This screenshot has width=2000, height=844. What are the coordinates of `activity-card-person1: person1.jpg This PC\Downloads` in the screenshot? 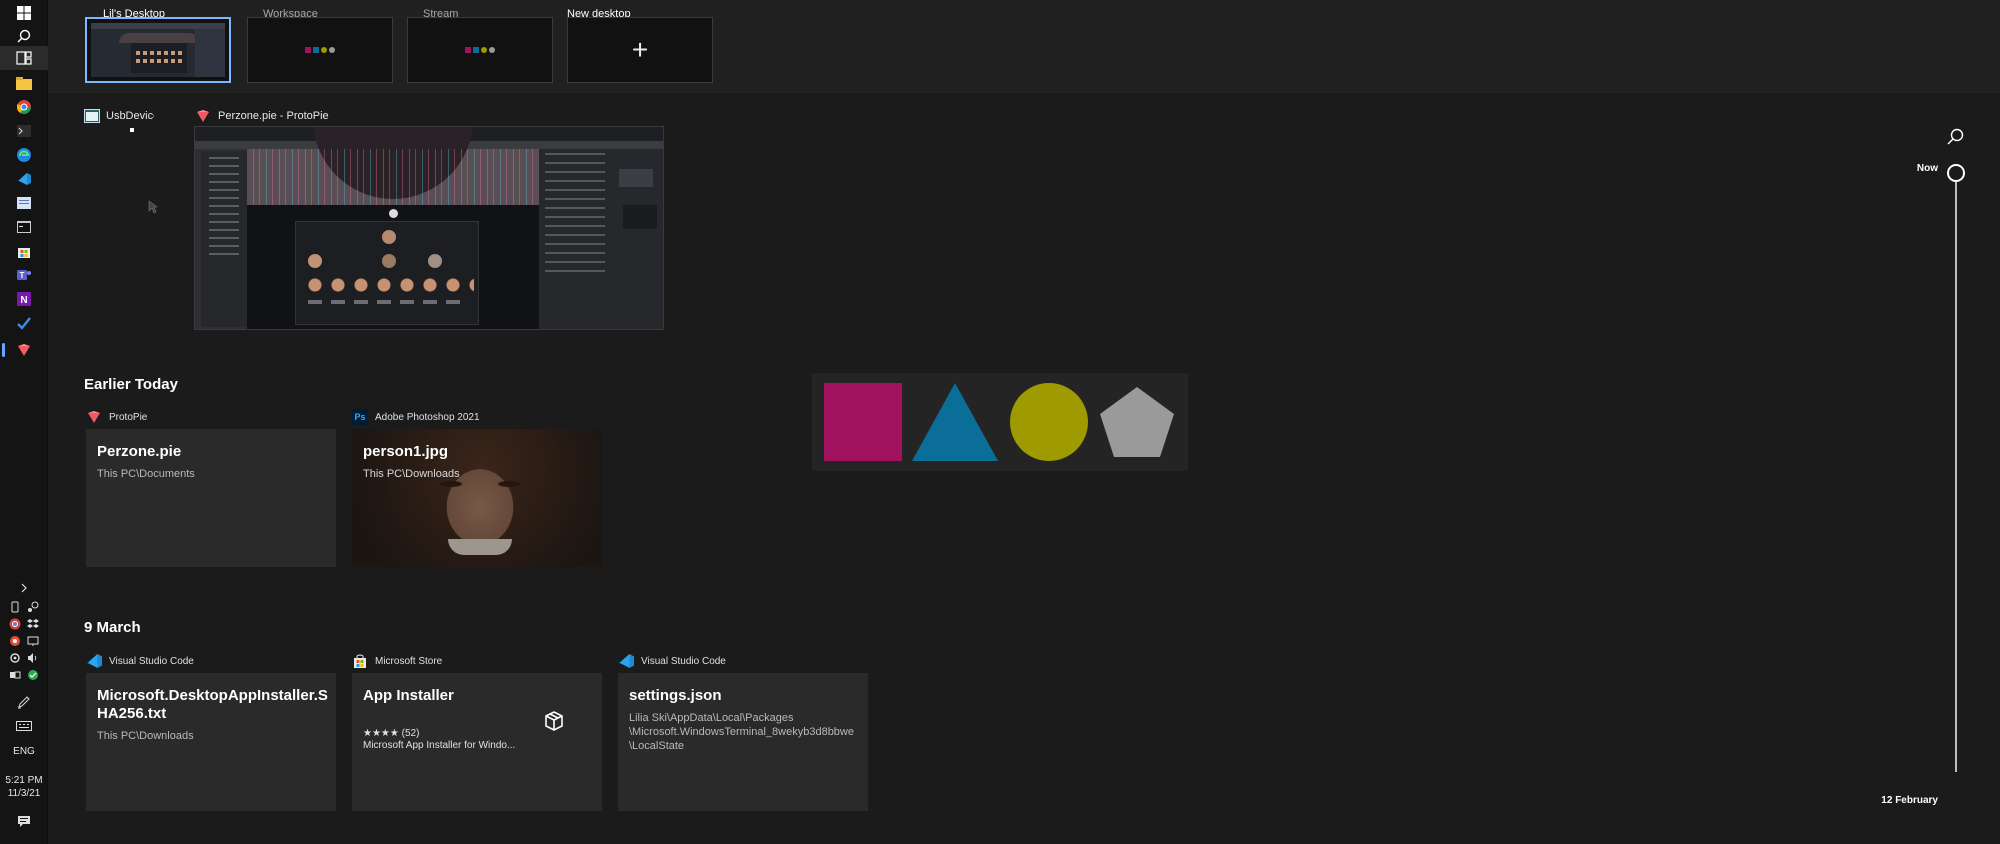 It's located at (477, 498).